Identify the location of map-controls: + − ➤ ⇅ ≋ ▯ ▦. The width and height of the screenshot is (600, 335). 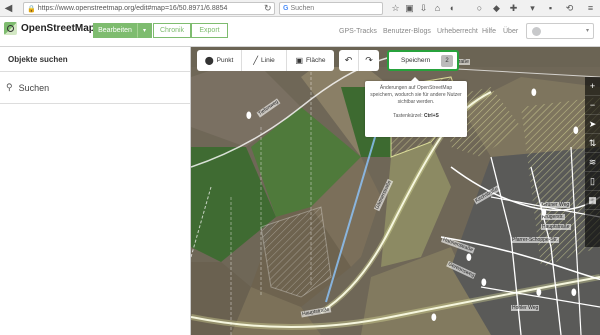
(592, 162).